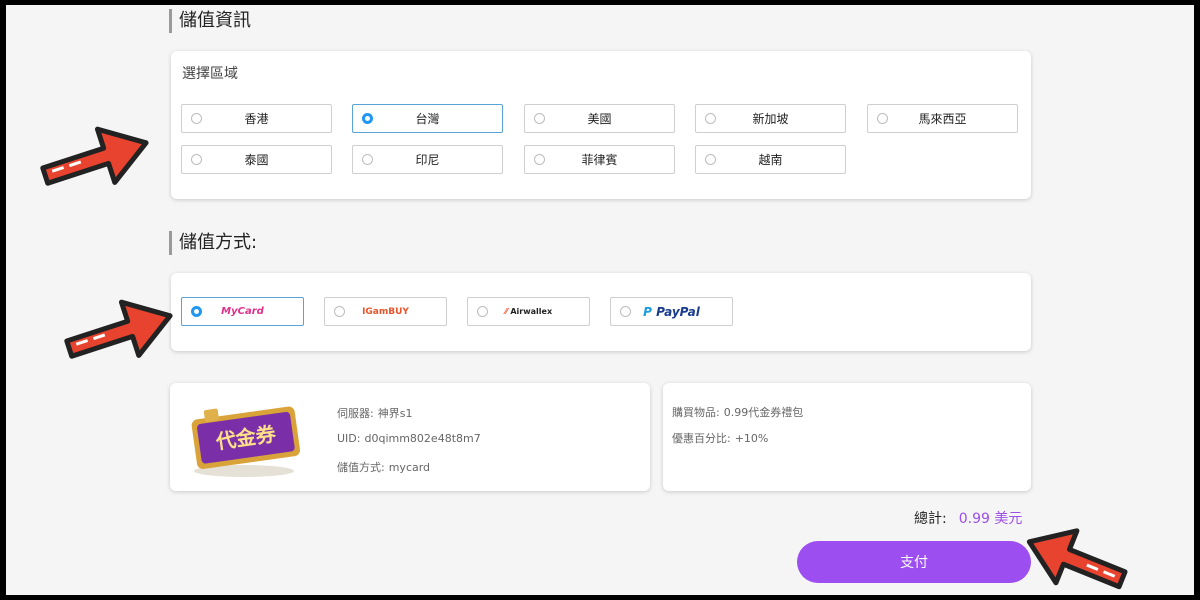  What do you see at coordinates (213, 243) in the screenshot?
I see `section-title-payment-method: 儲值方式:` at bounding box center [213, 243].